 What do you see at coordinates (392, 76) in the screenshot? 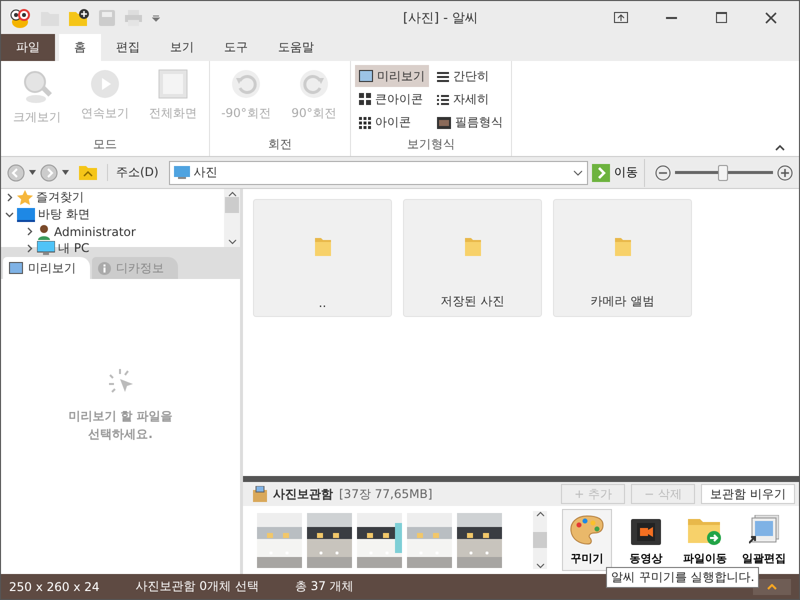
I see `view-option: 미리보기` at bounding box center [392, 76].